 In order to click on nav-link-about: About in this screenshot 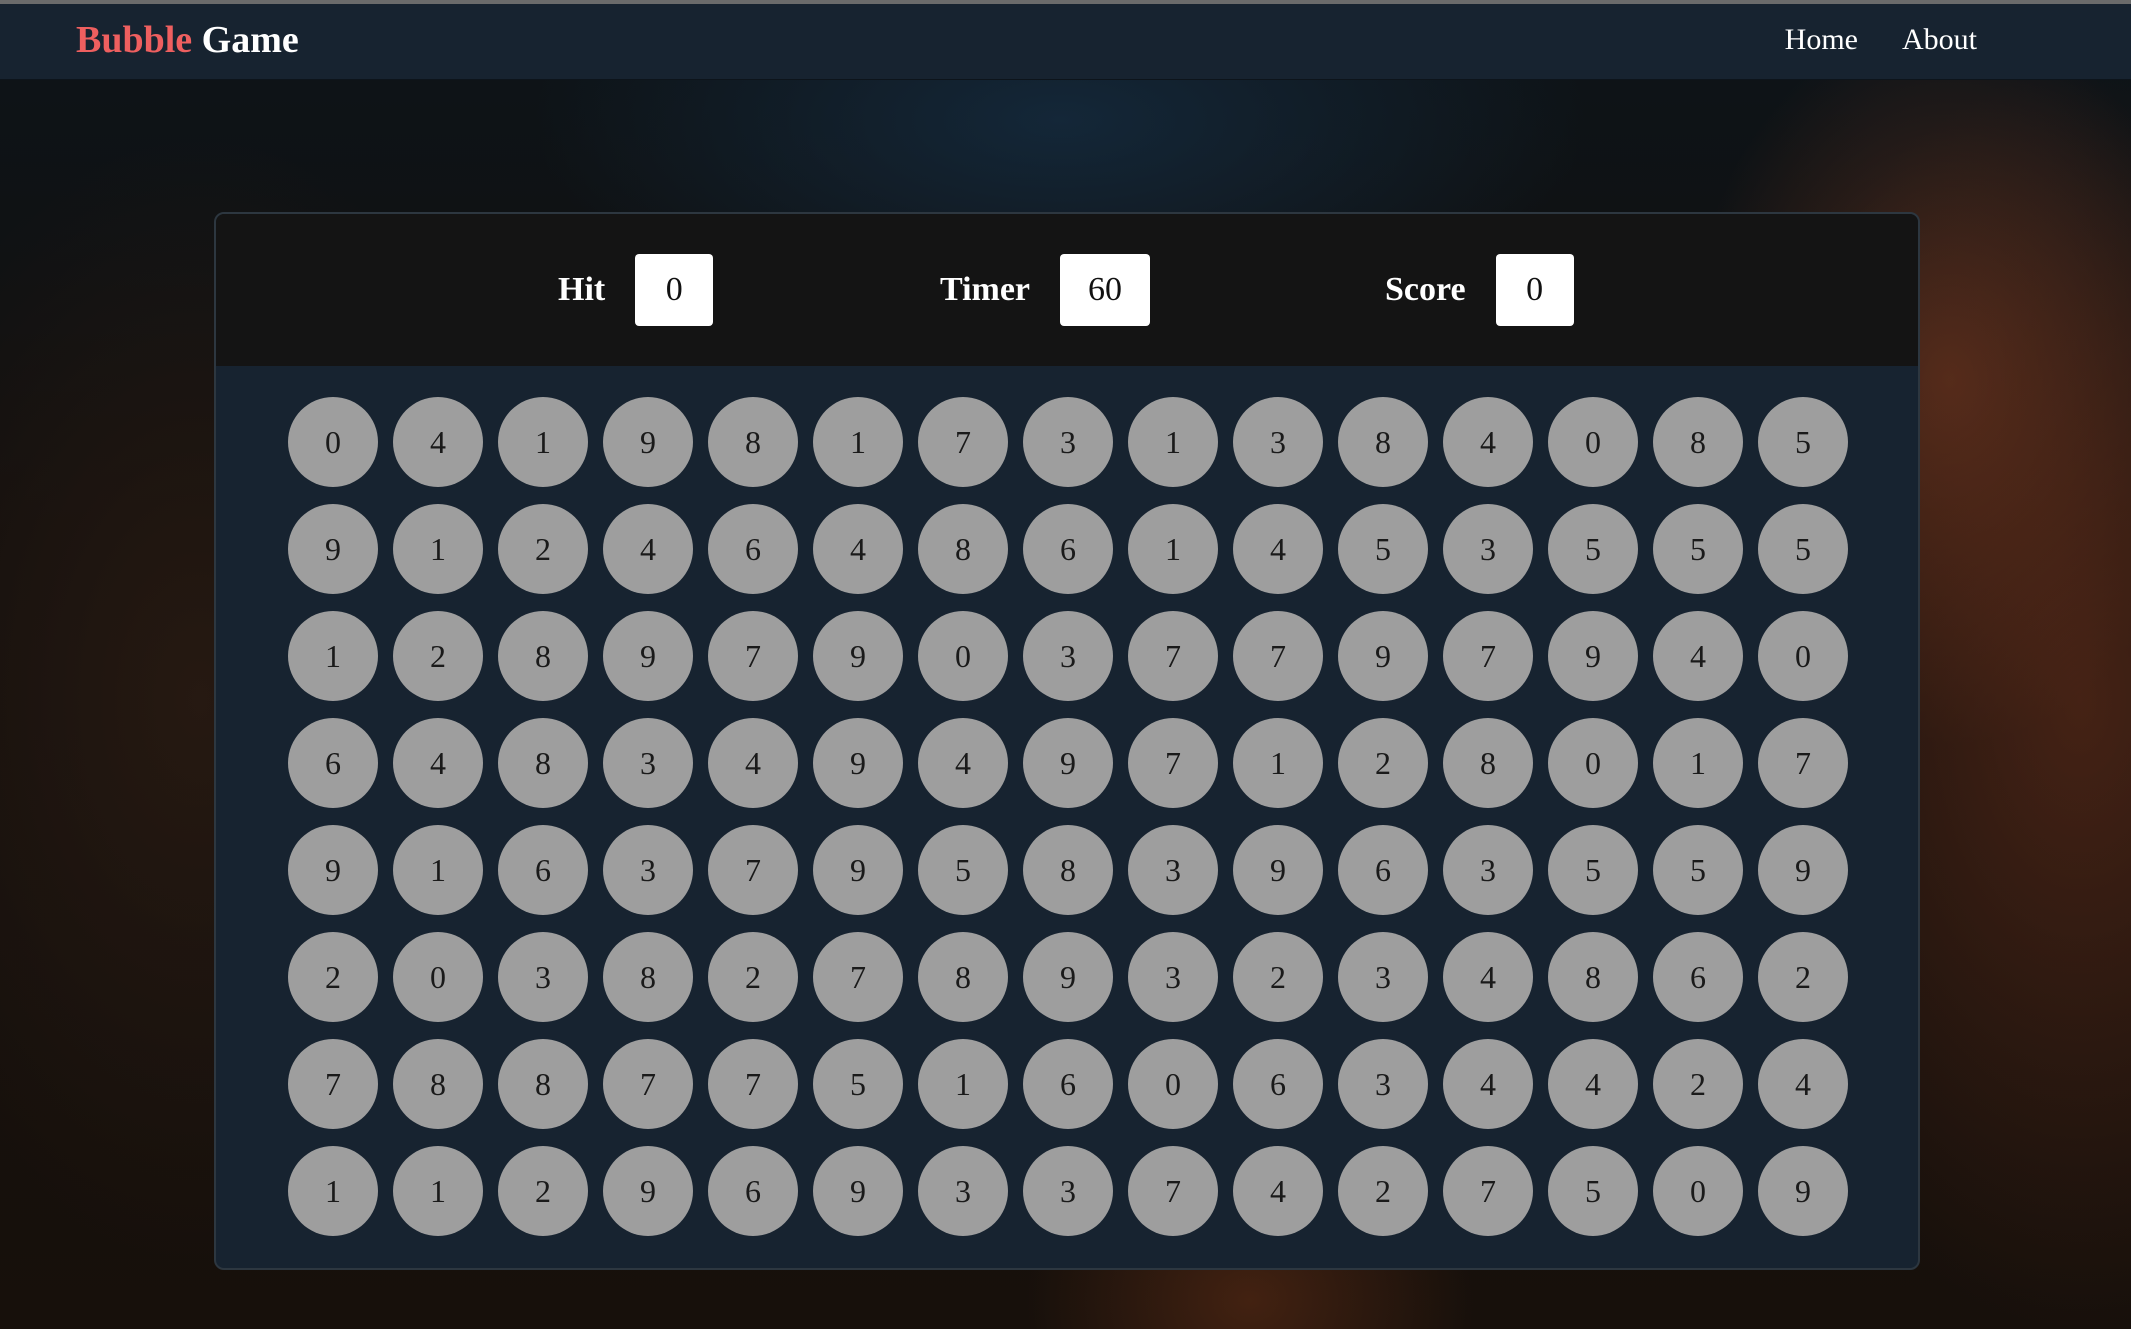, I will do `click(1939, 40)`.